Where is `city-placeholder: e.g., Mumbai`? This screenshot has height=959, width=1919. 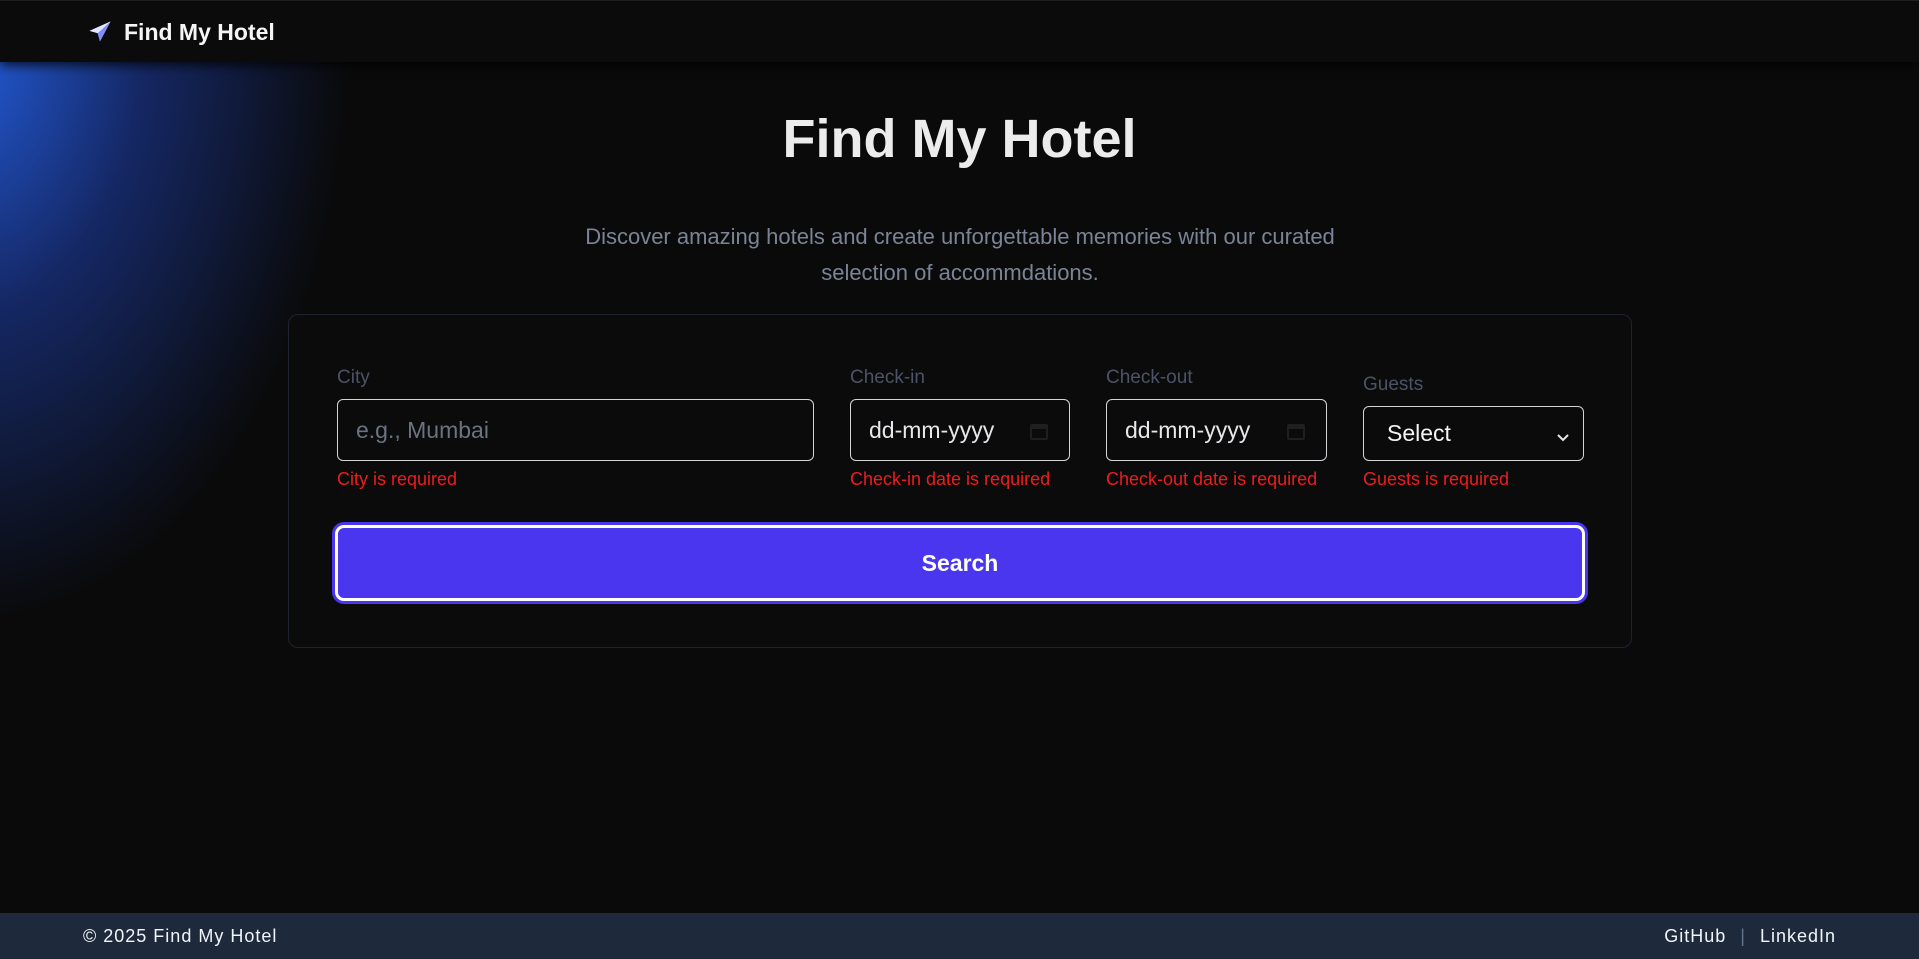
city-placeholder: e.g., Mumbai is located at coordinates (422, 429).